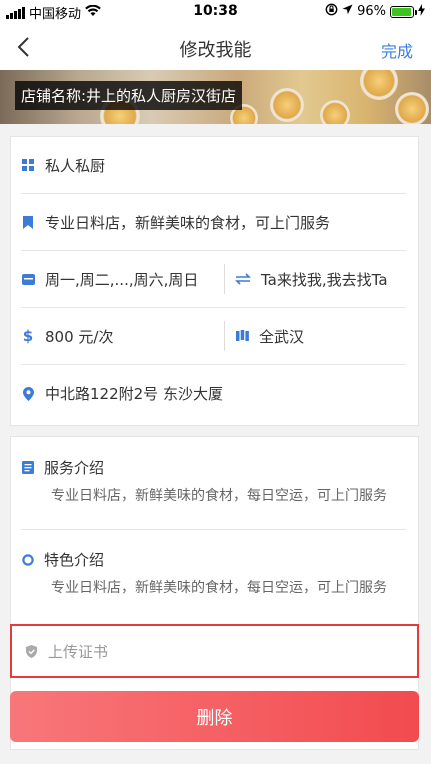 This screenshot has width=431, height=764. Describe the element at coordinates (28, 393) in the screenshot. I see `location-pin-icon` at that location.